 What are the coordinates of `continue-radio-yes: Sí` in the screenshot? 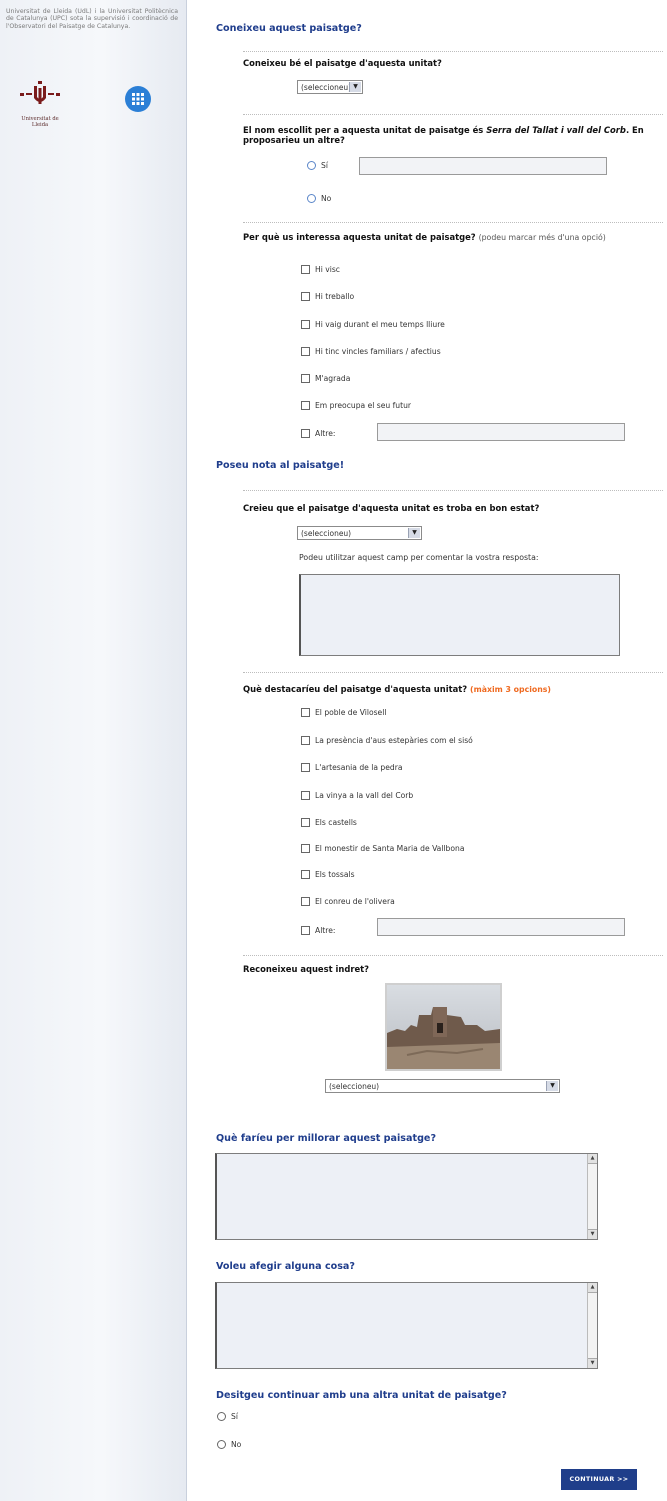 It's located at (227, 1416).